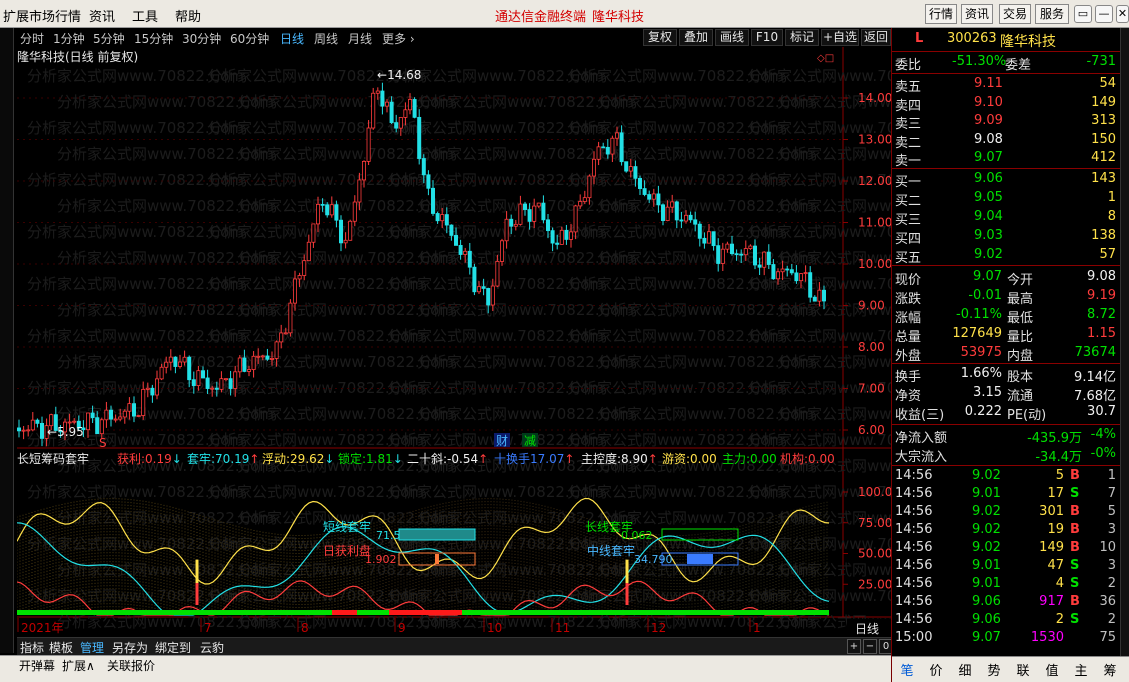  I want to click on period-5min: 5分钟, so click(109, 38).